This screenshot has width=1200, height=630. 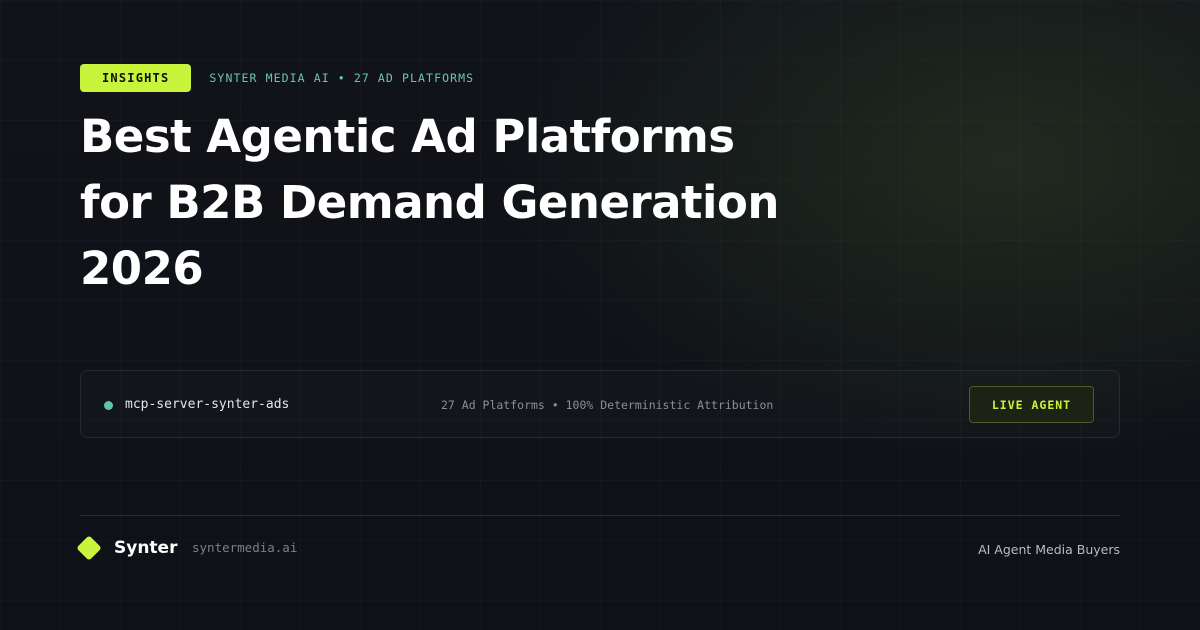 I want to click on brand-name: Synter, so click(x=145, y=548).